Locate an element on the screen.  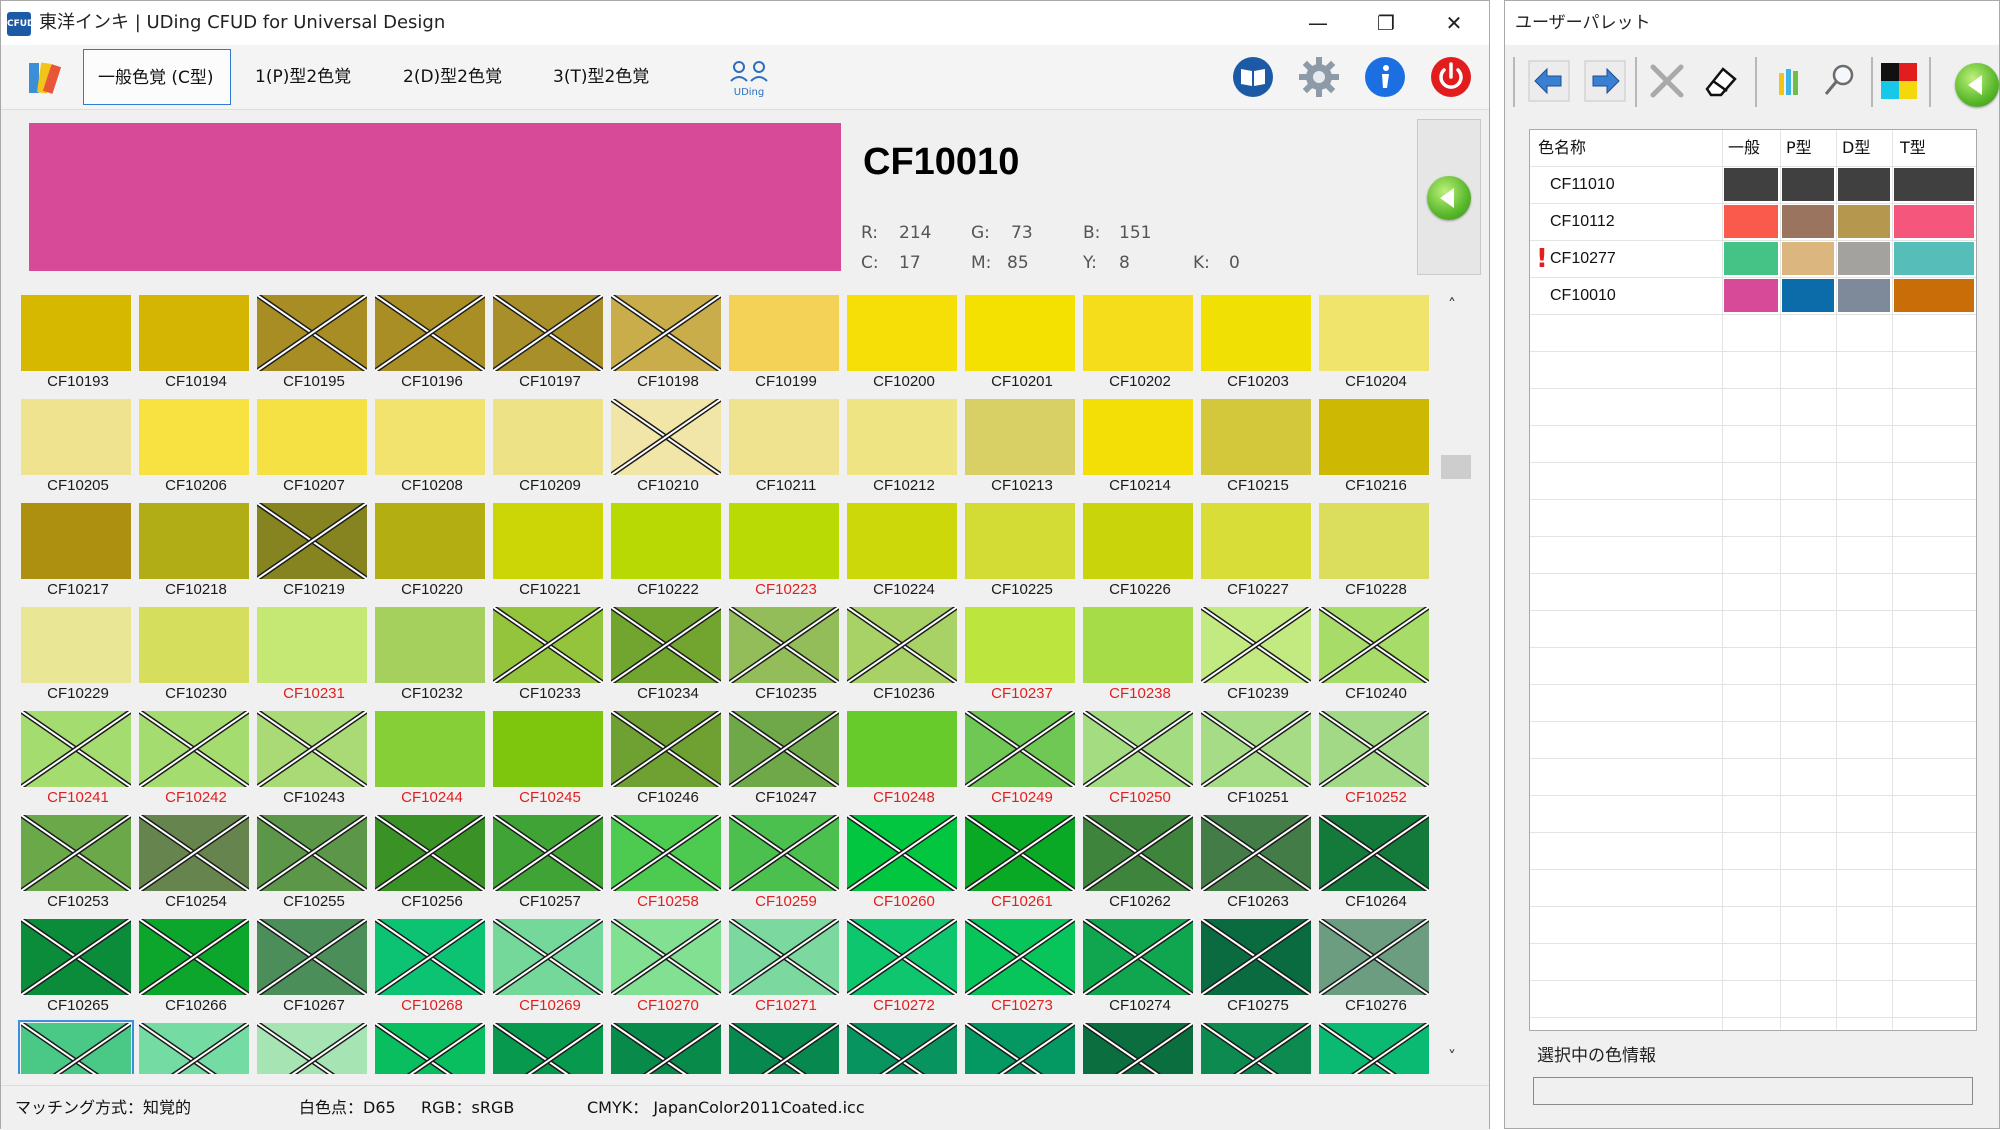
swatch-cell: CF10223 is located at coordinates (782, 551).